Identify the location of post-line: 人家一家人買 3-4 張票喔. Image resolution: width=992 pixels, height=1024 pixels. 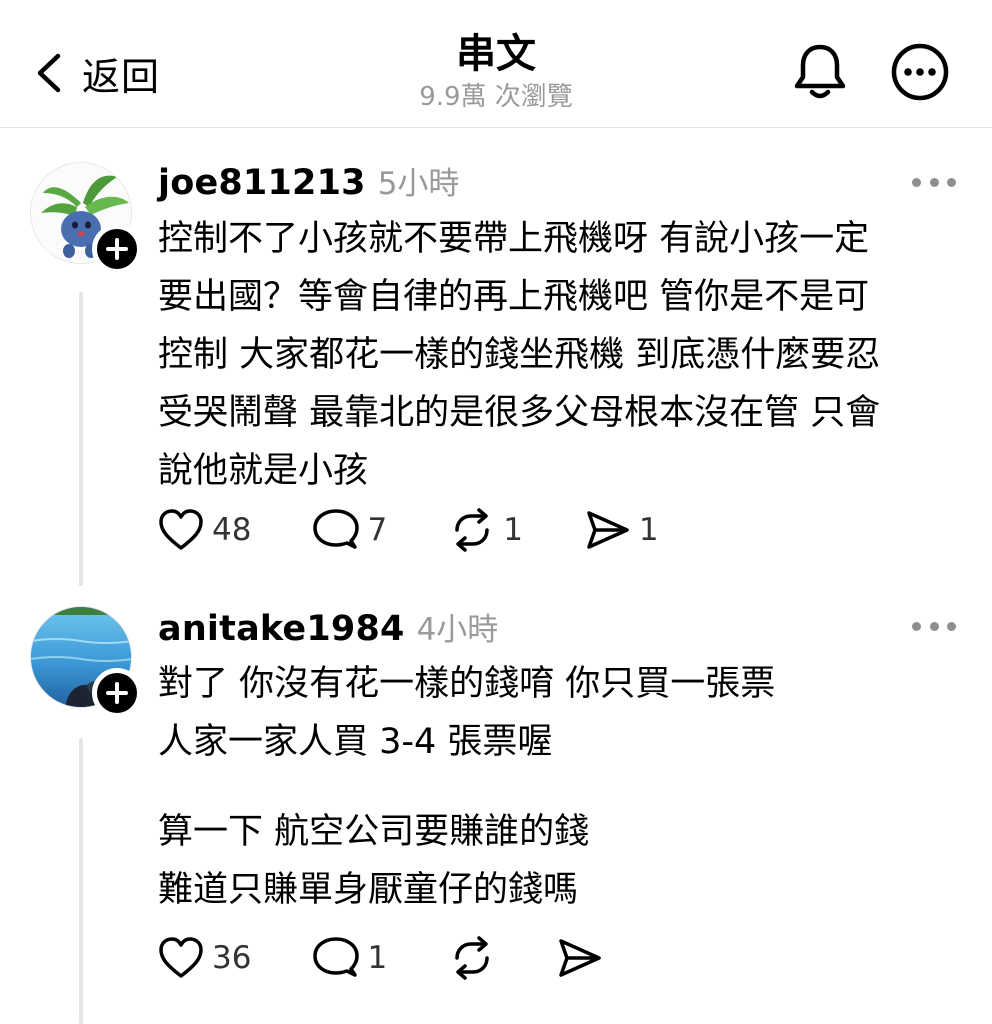
(355, 742).